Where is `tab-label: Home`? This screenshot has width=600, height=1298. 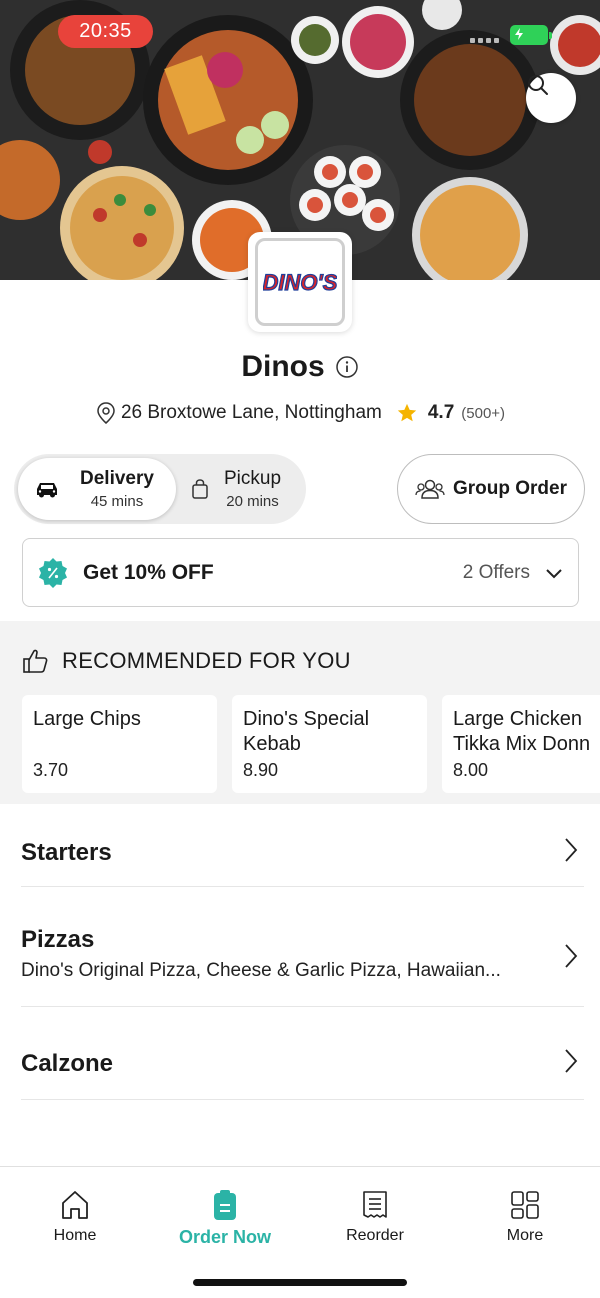
tab-label: Home is located at coordinates (75, 1235).